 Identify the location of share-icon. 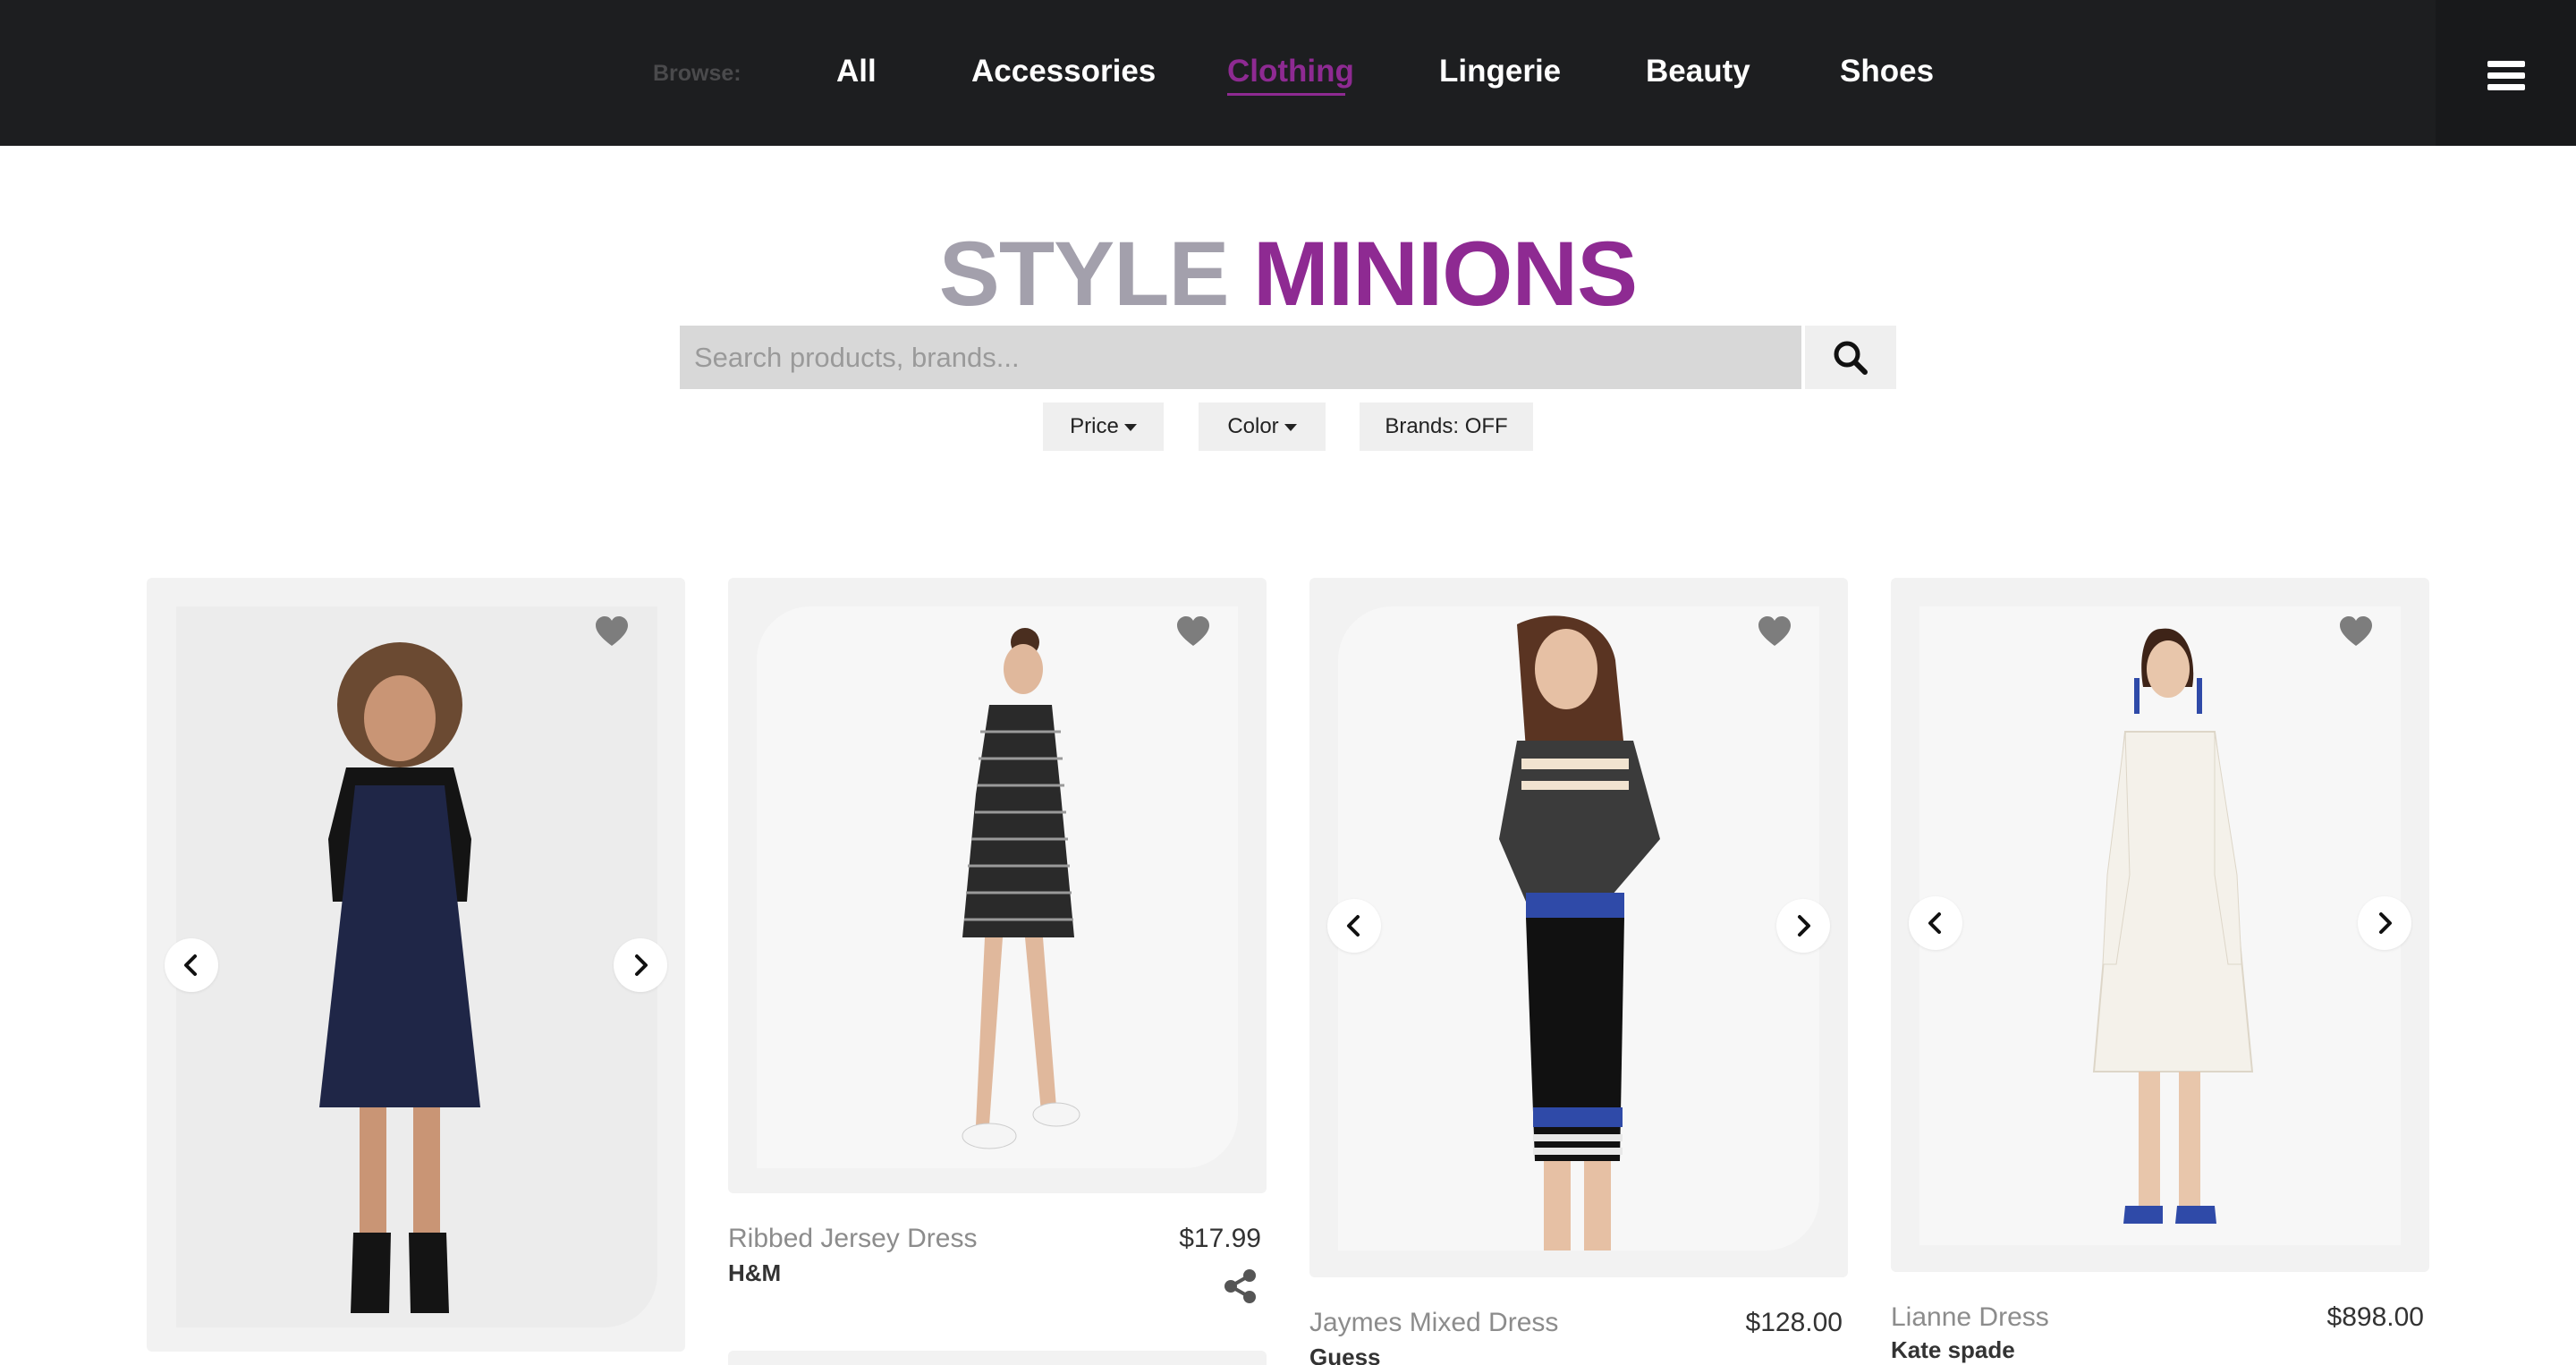
(1240, 1286).